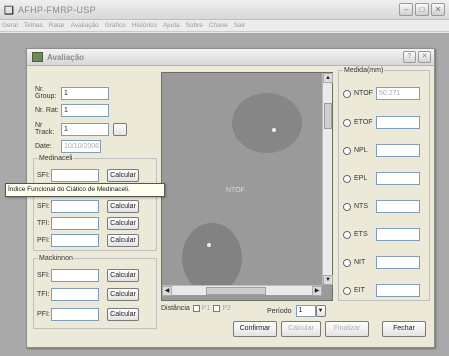 The image size is (449, 356). Describe the element at coordinates (85, 93) in the screenshot. I see `group-input: 1` at that location.